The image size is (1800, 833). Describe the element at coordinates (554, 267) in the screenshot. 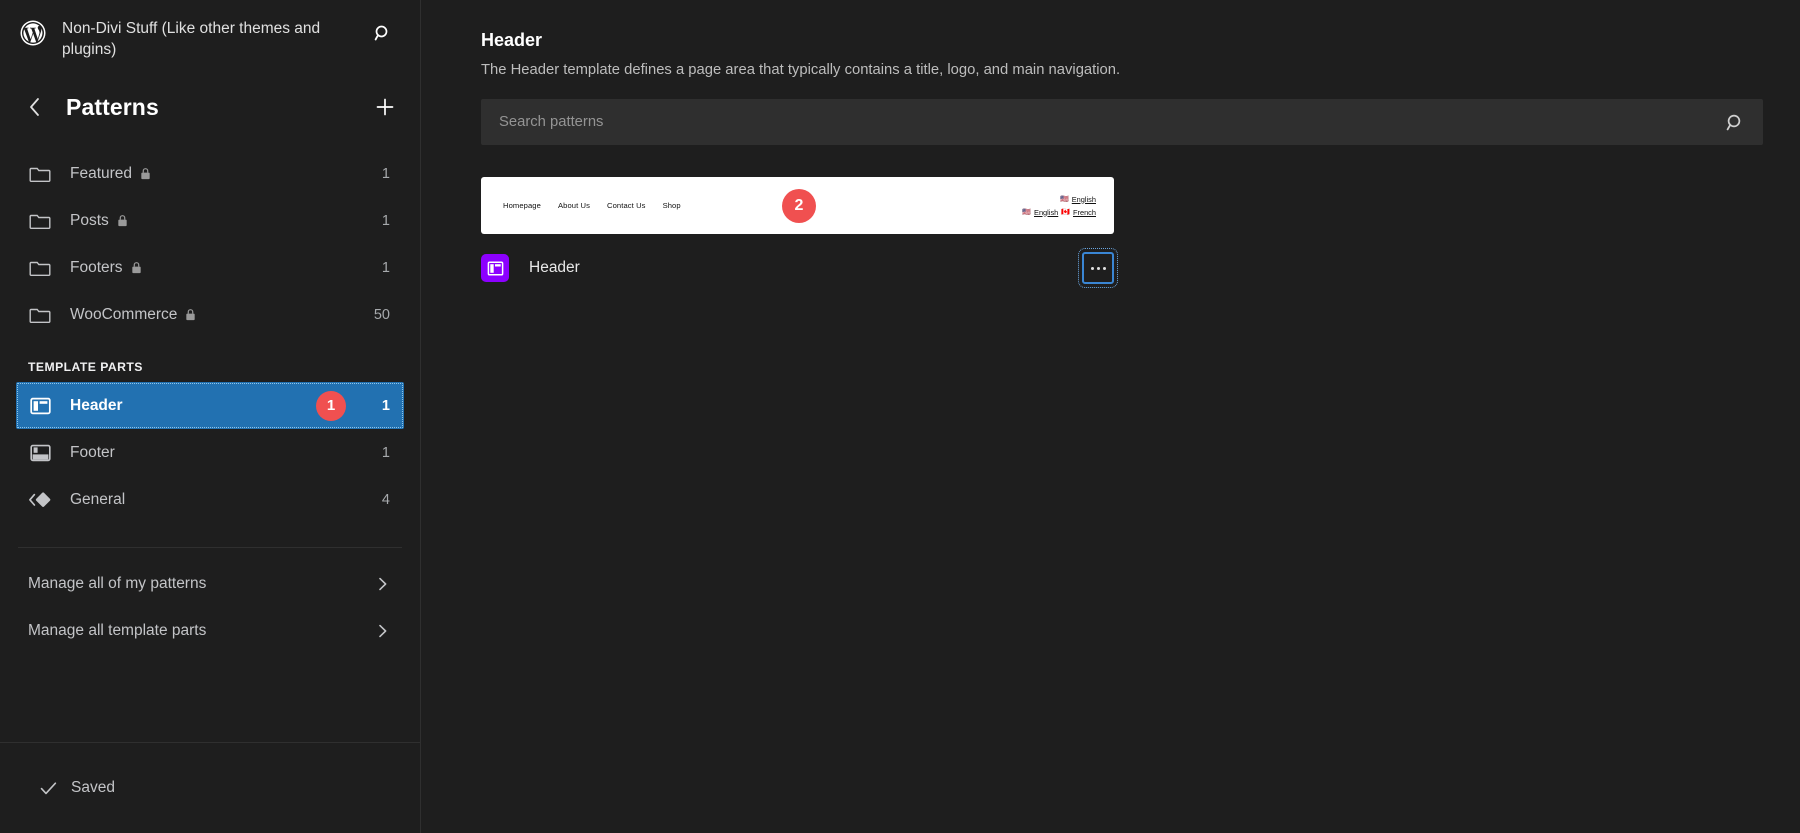

I see `pattern-item-name: Header` at that location.